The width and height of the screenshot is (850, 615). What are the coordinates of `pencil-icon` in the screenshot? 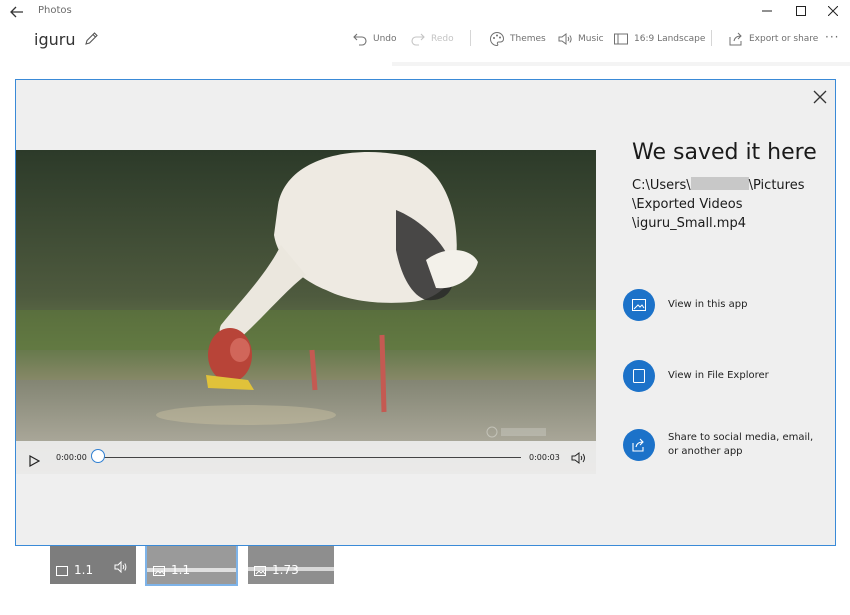 It's located at (91, 39).